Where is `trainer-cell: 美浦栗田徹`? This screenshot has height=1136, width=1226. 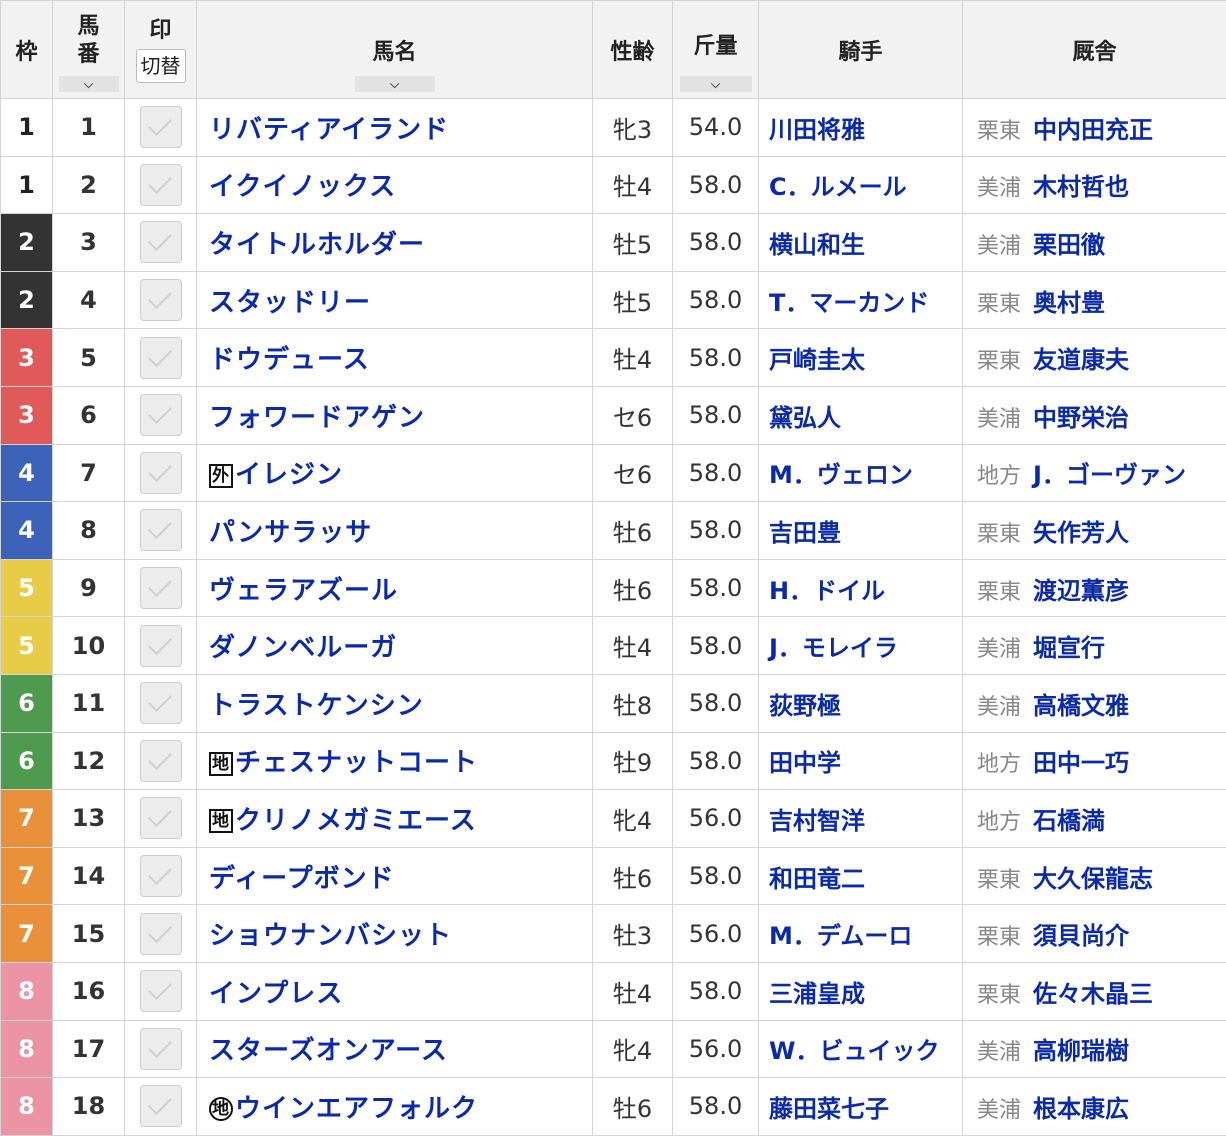 trainer-cell: 美浦栗田徹 is located at coordinates (1094, 243).